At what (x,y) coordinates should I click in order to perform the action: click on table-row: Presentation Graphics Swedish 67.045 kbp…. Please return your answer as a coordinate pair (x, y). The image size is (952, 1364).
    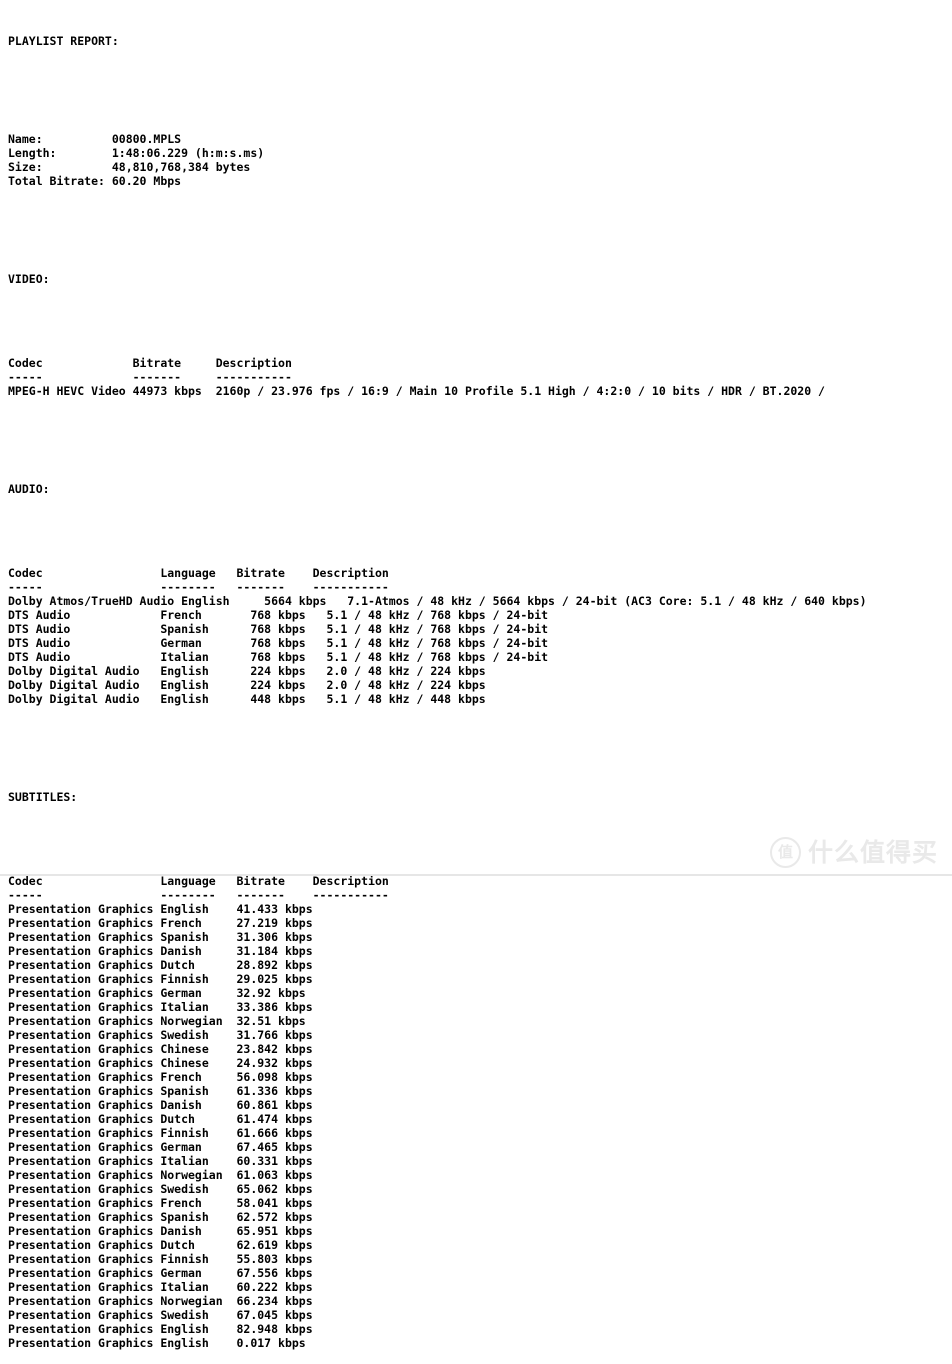
    Looking at the image, I should click on (171, 1315).